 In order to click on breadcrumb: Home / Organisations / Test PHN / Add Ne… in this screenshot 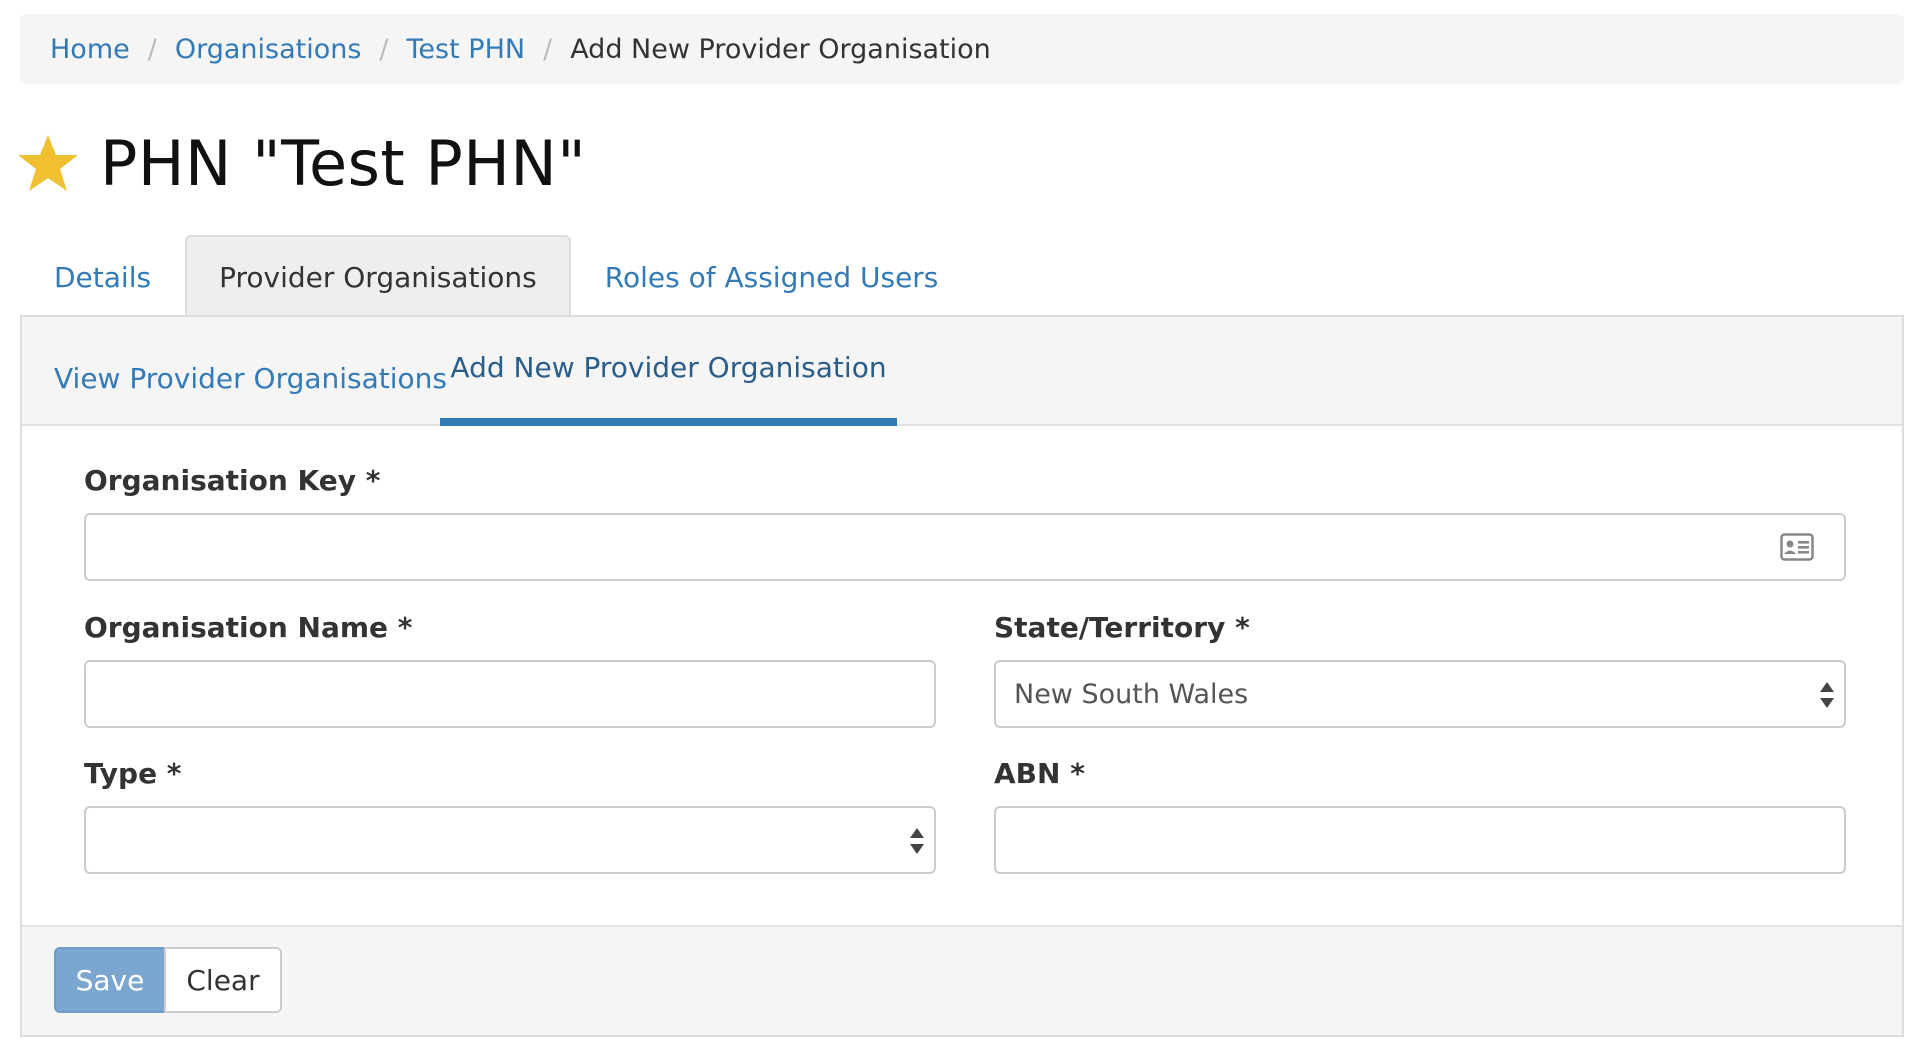, I will do `click(962, 49)`.